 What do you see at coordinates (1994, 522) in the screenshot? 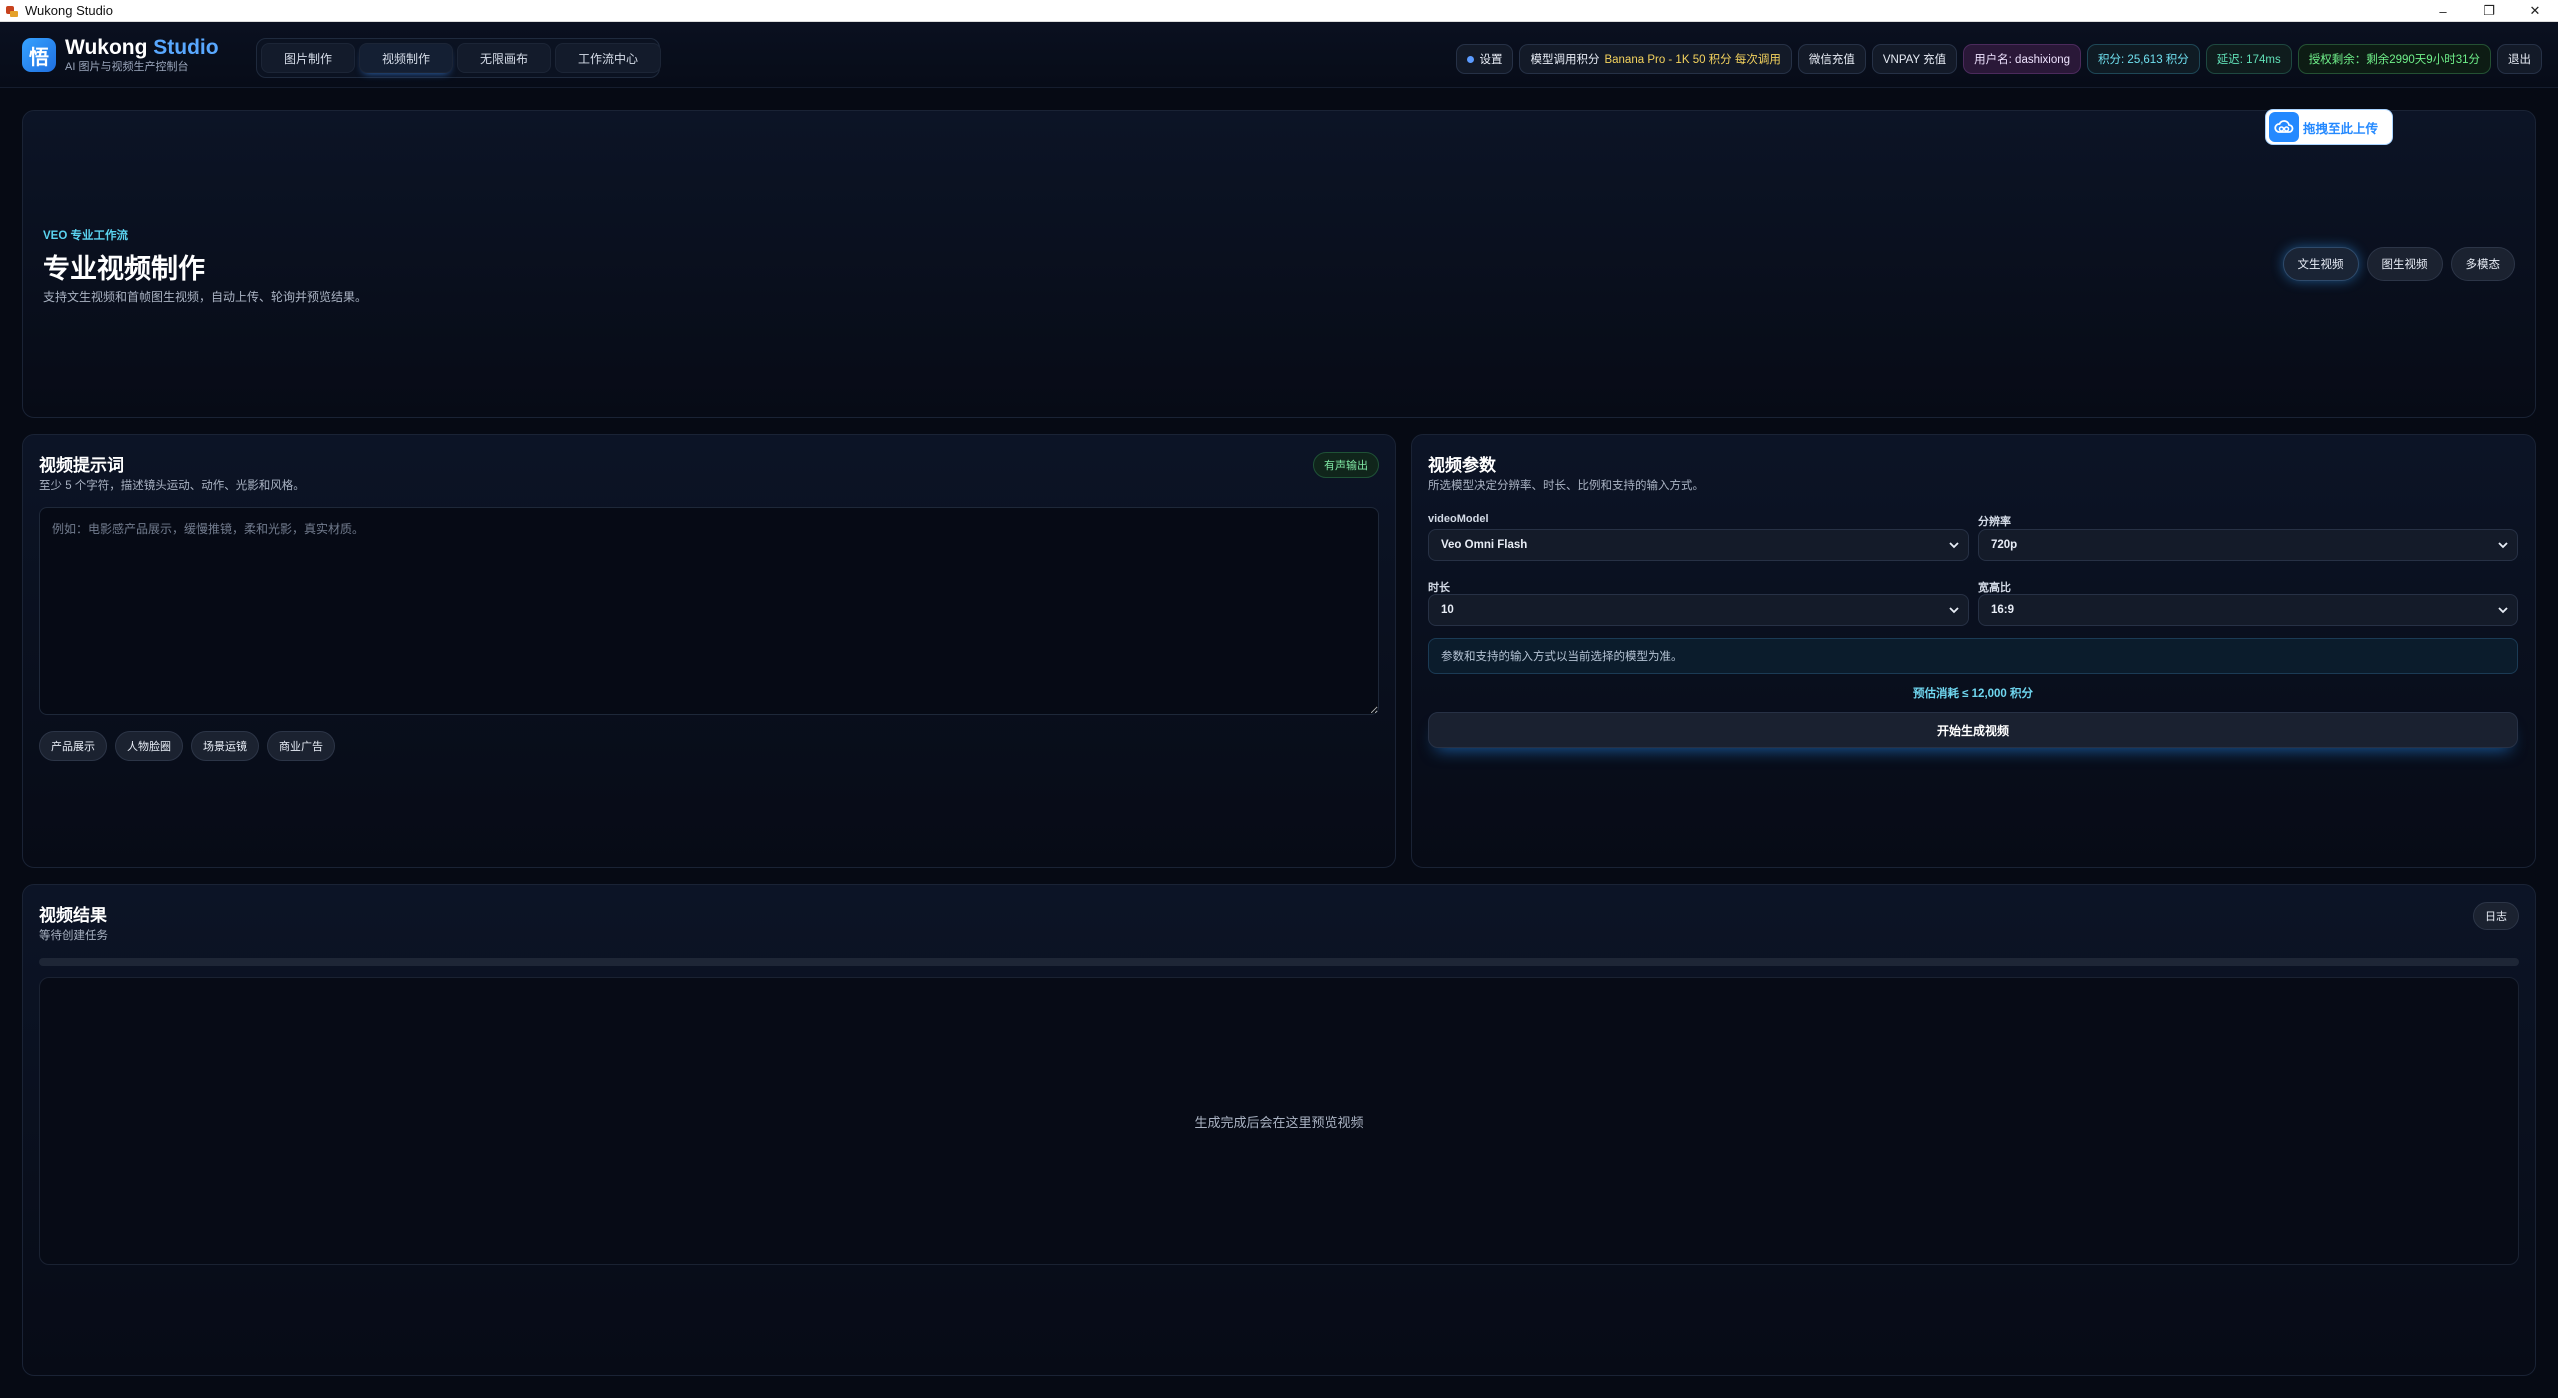
I see `resolution-label: 分辨率` at bounding box center [1994, 522].